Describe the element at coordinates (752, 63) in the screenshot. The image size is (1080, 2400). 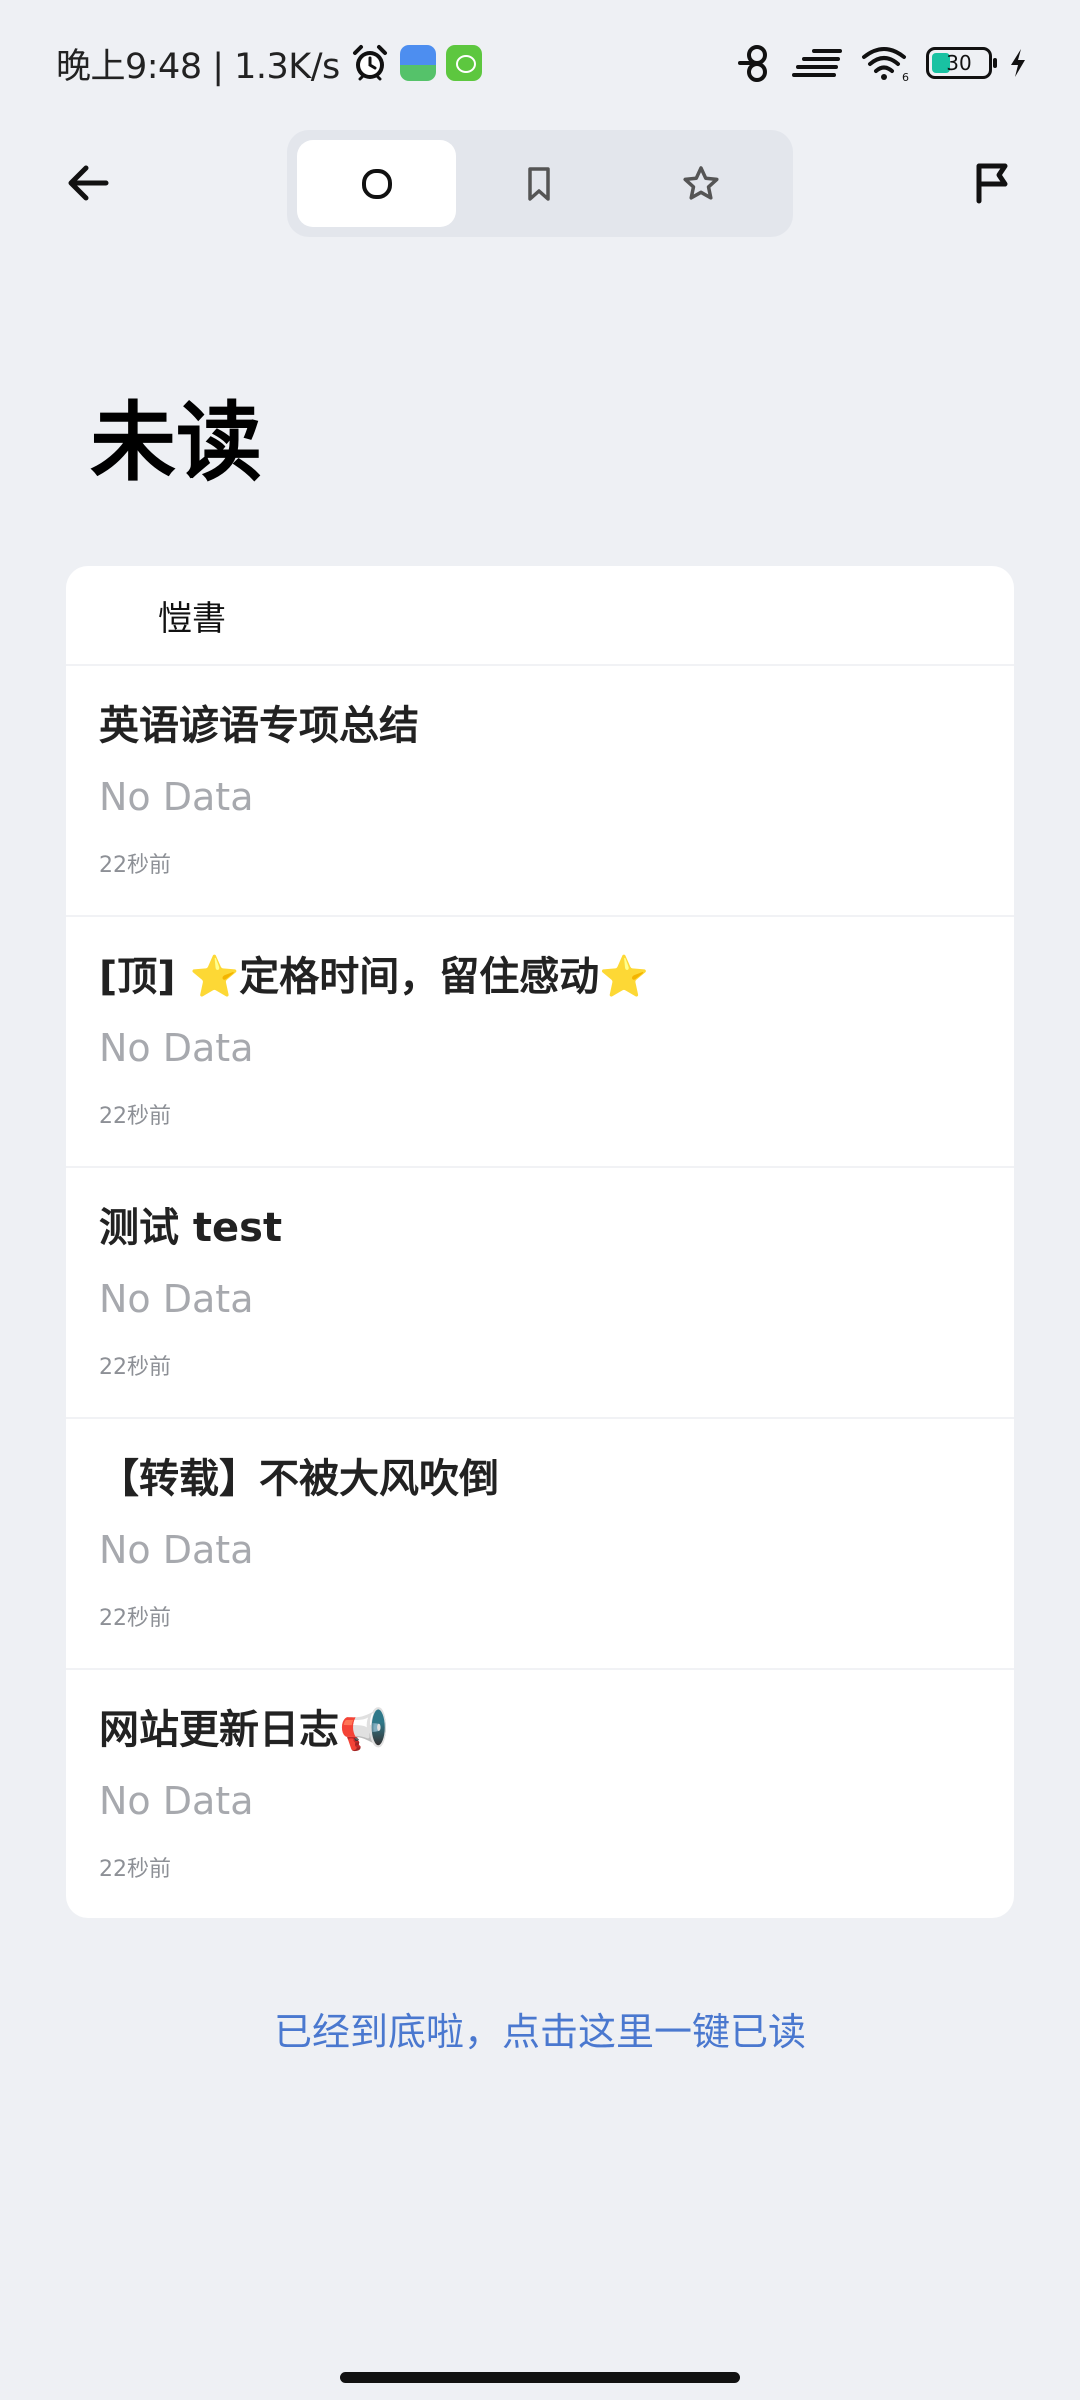
I see `hd-icon` at that location.